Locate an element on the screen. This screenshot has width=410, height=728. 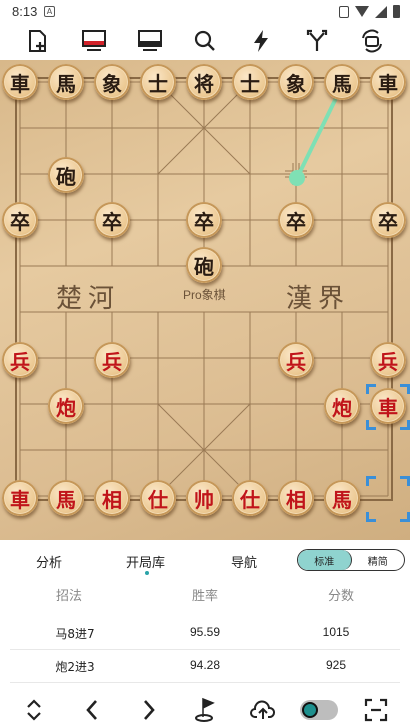
active-tab-indicator is located at coordinates (147, 573).